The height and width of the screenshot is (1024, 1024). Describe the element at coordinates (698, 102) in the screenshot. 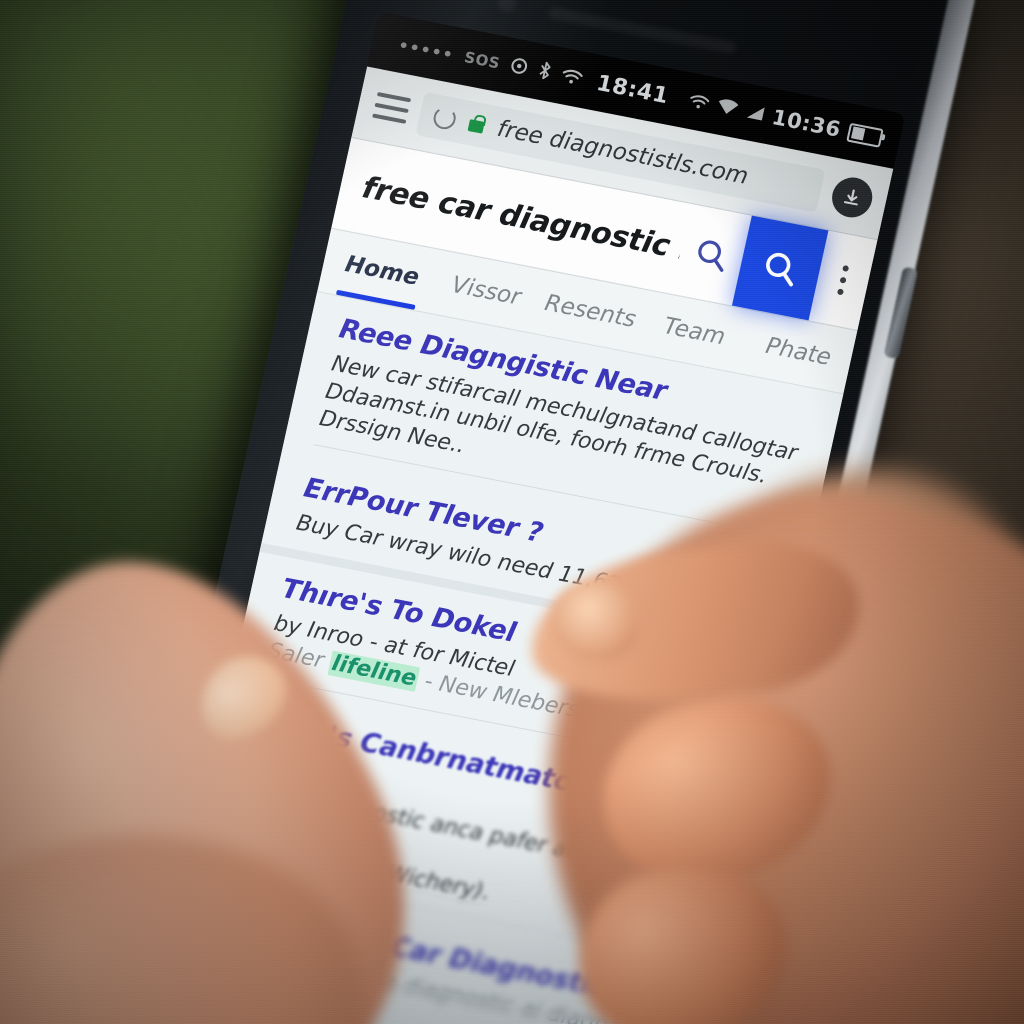

I see `wifi-icon` at that location.